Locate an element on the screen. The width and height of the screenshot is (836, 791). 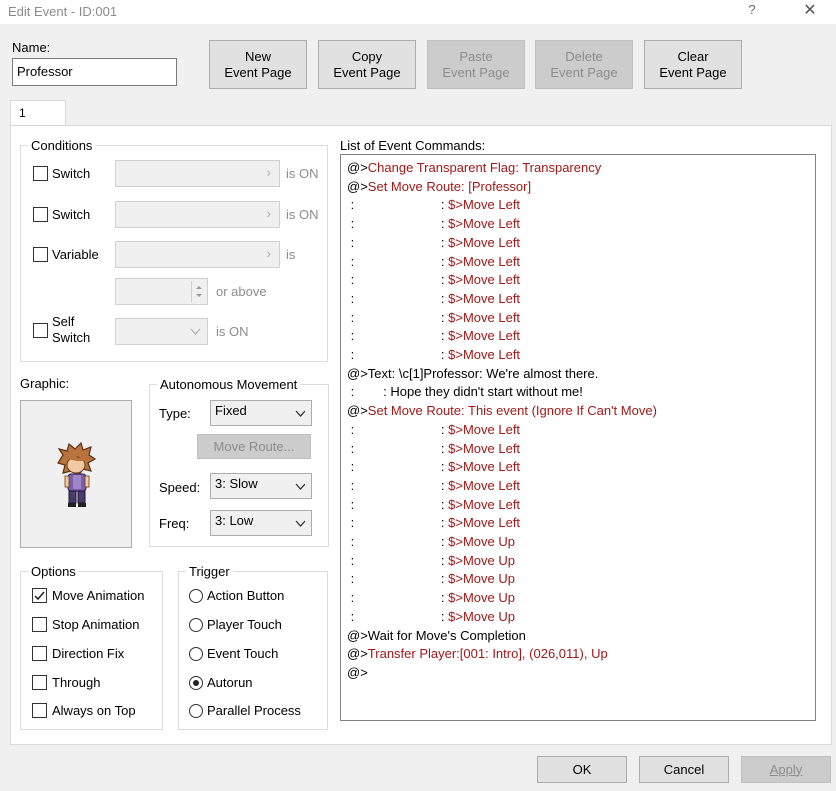
command-line: @>Change Transparent Flag: Transparency is located at coordinates (474, 168).